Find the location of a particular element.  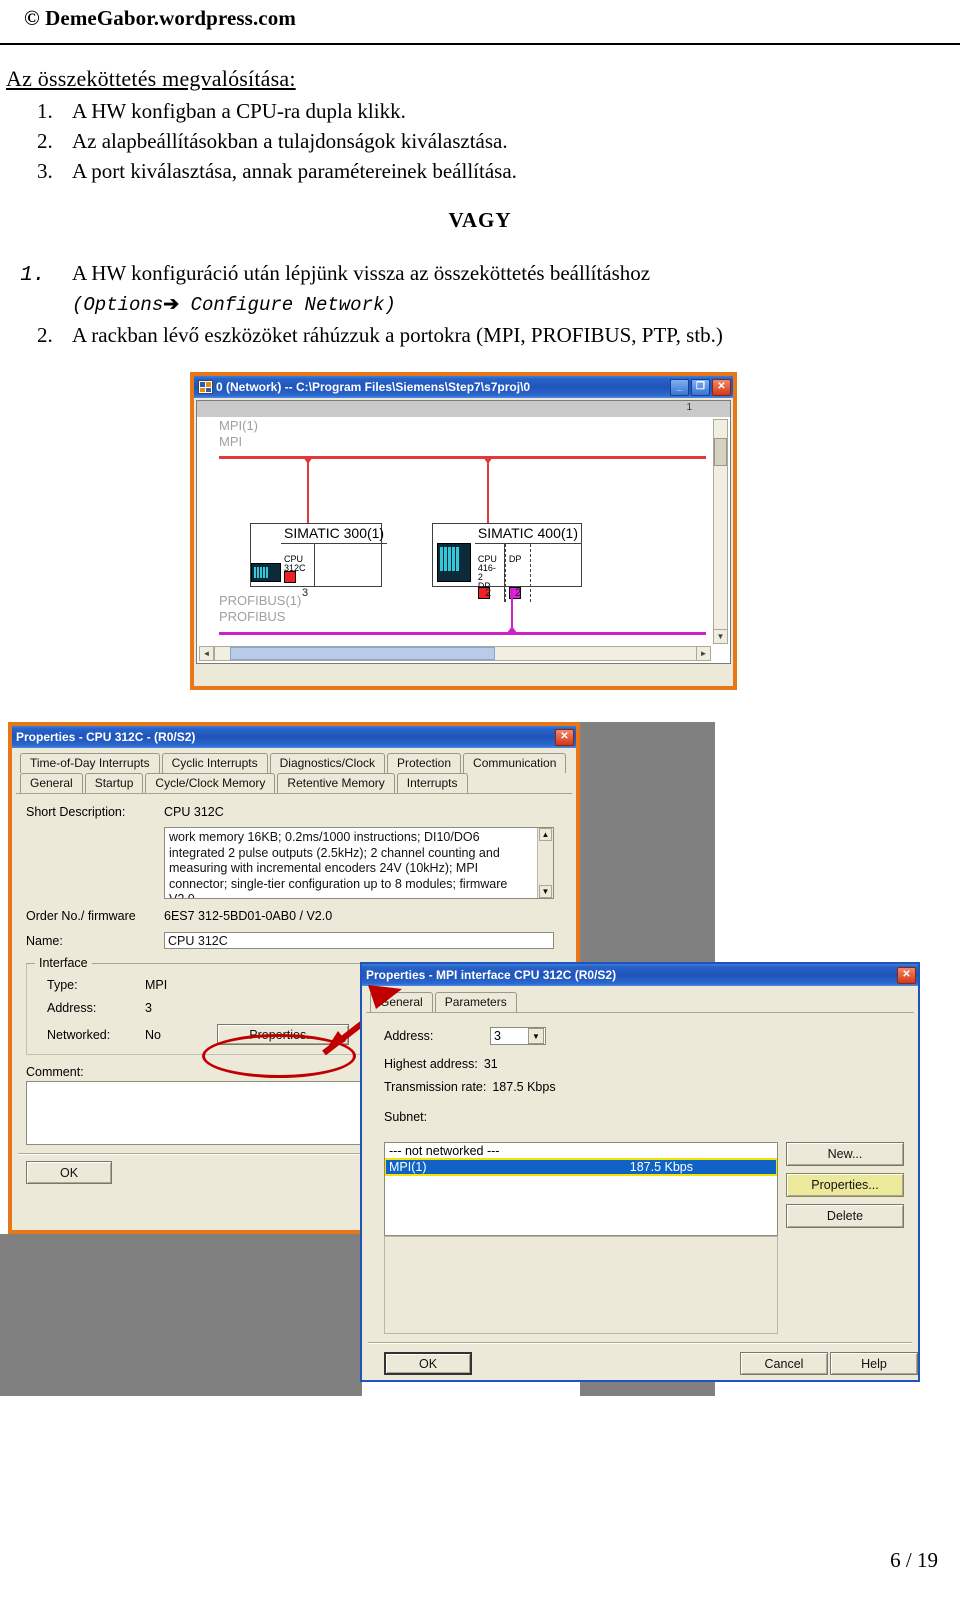

description-scroll-up: ▲ is located at coordinates (545, 834).